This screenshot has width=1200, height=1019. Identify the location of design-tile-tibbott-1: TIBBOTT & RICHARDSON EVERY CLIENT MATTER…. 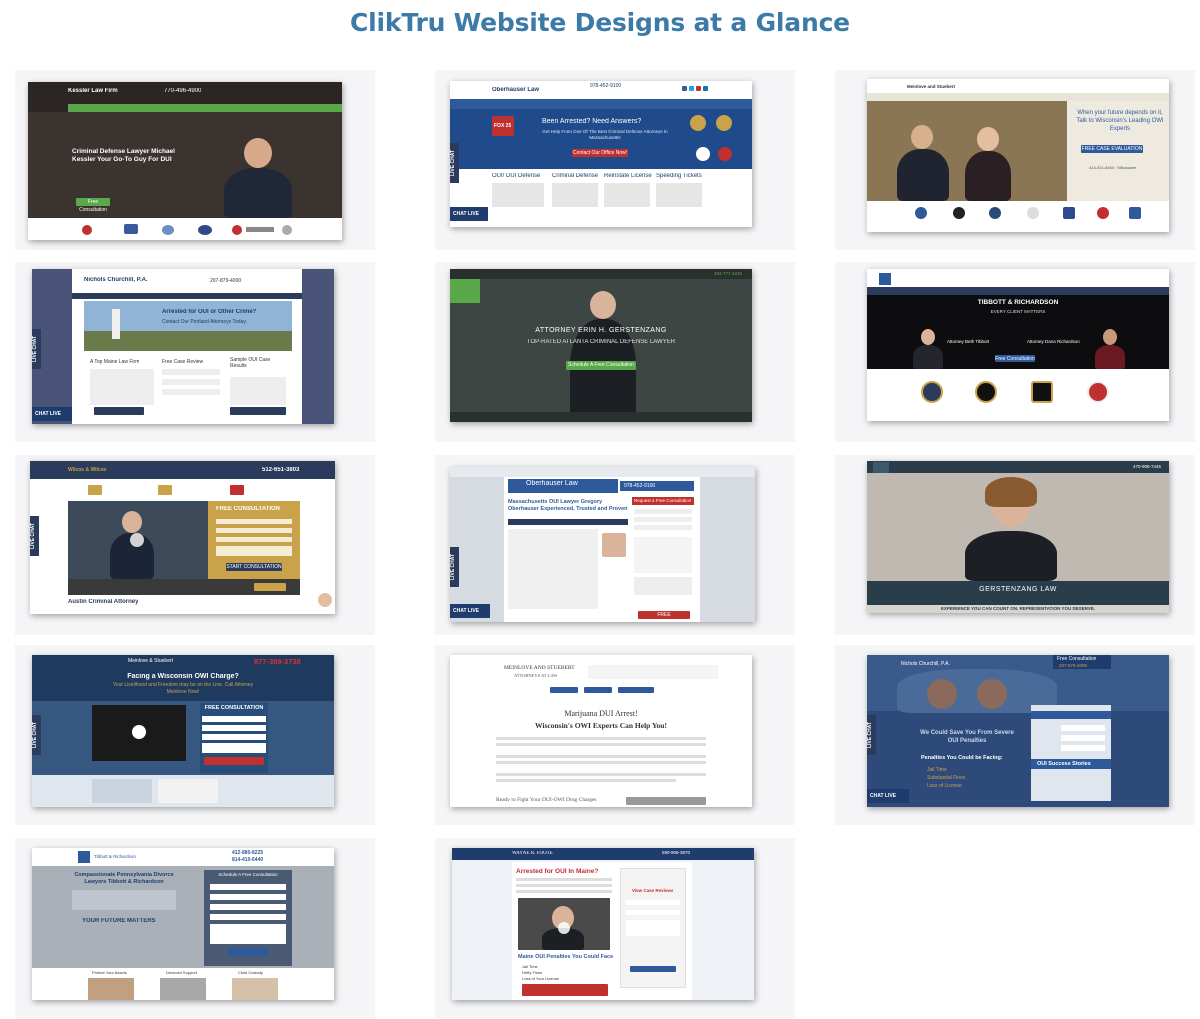
(1015, 352).